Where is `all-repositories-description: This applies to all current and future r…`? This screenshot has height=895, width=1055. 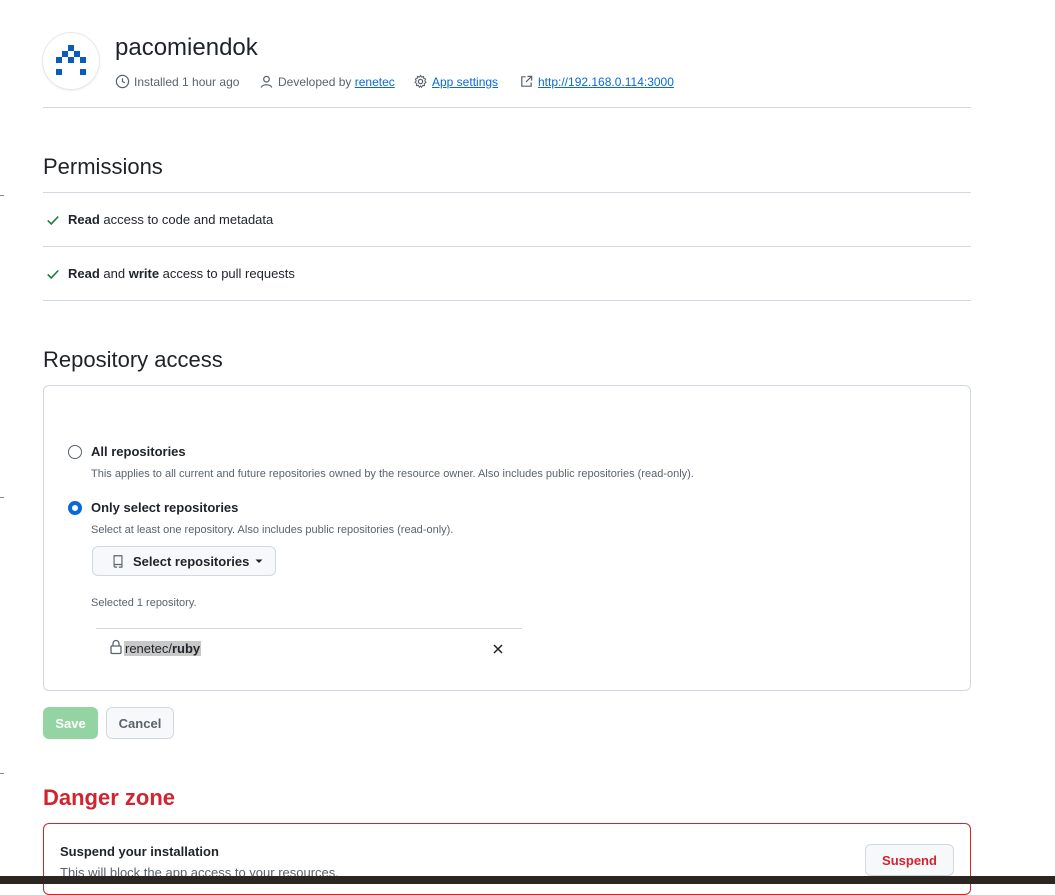 all-repositories-description: This applies to all current and future r… is located at coordinates (392, 474).